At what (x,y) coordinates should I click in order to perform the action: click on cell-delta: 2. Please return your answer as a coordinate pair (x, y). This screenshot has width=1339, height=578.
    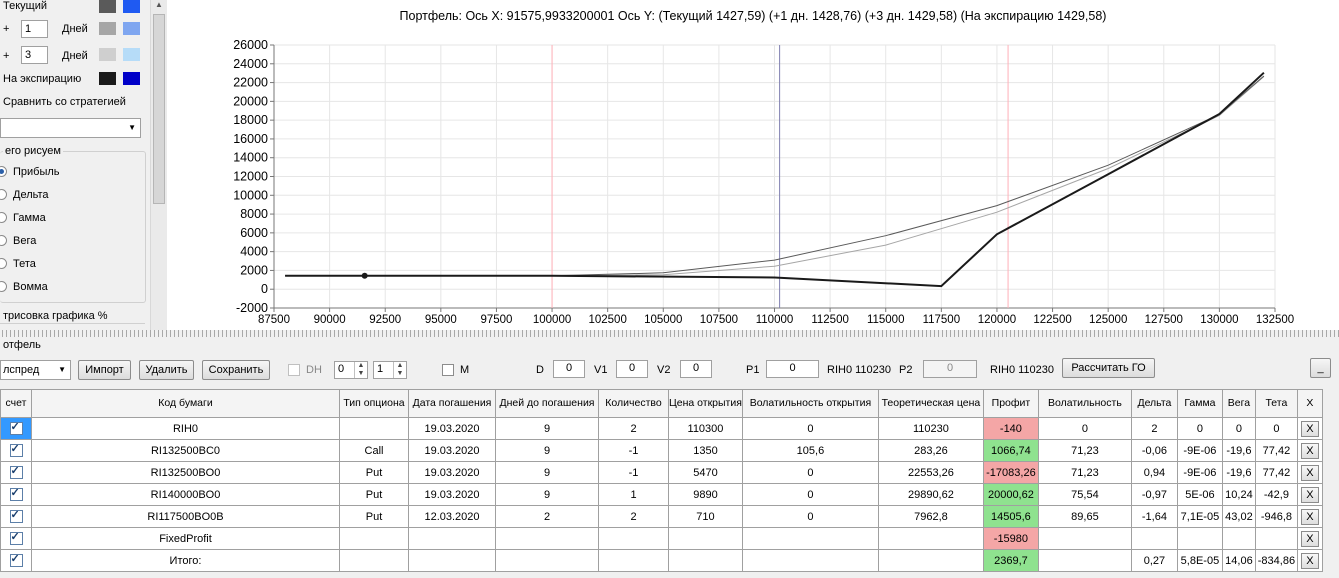
    Looking at the image, I should click on (1154, 428).